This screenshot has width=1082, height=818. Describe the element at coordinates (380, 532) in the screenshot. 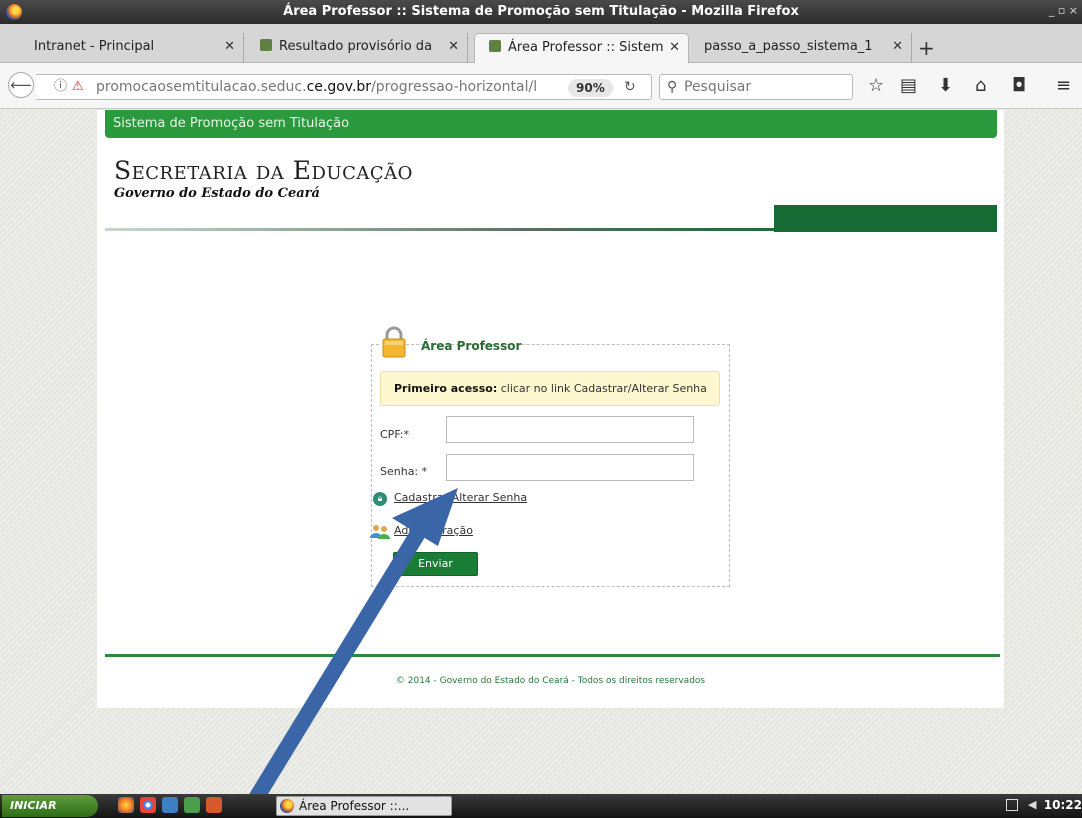

I see `users-group-icon` at that location.